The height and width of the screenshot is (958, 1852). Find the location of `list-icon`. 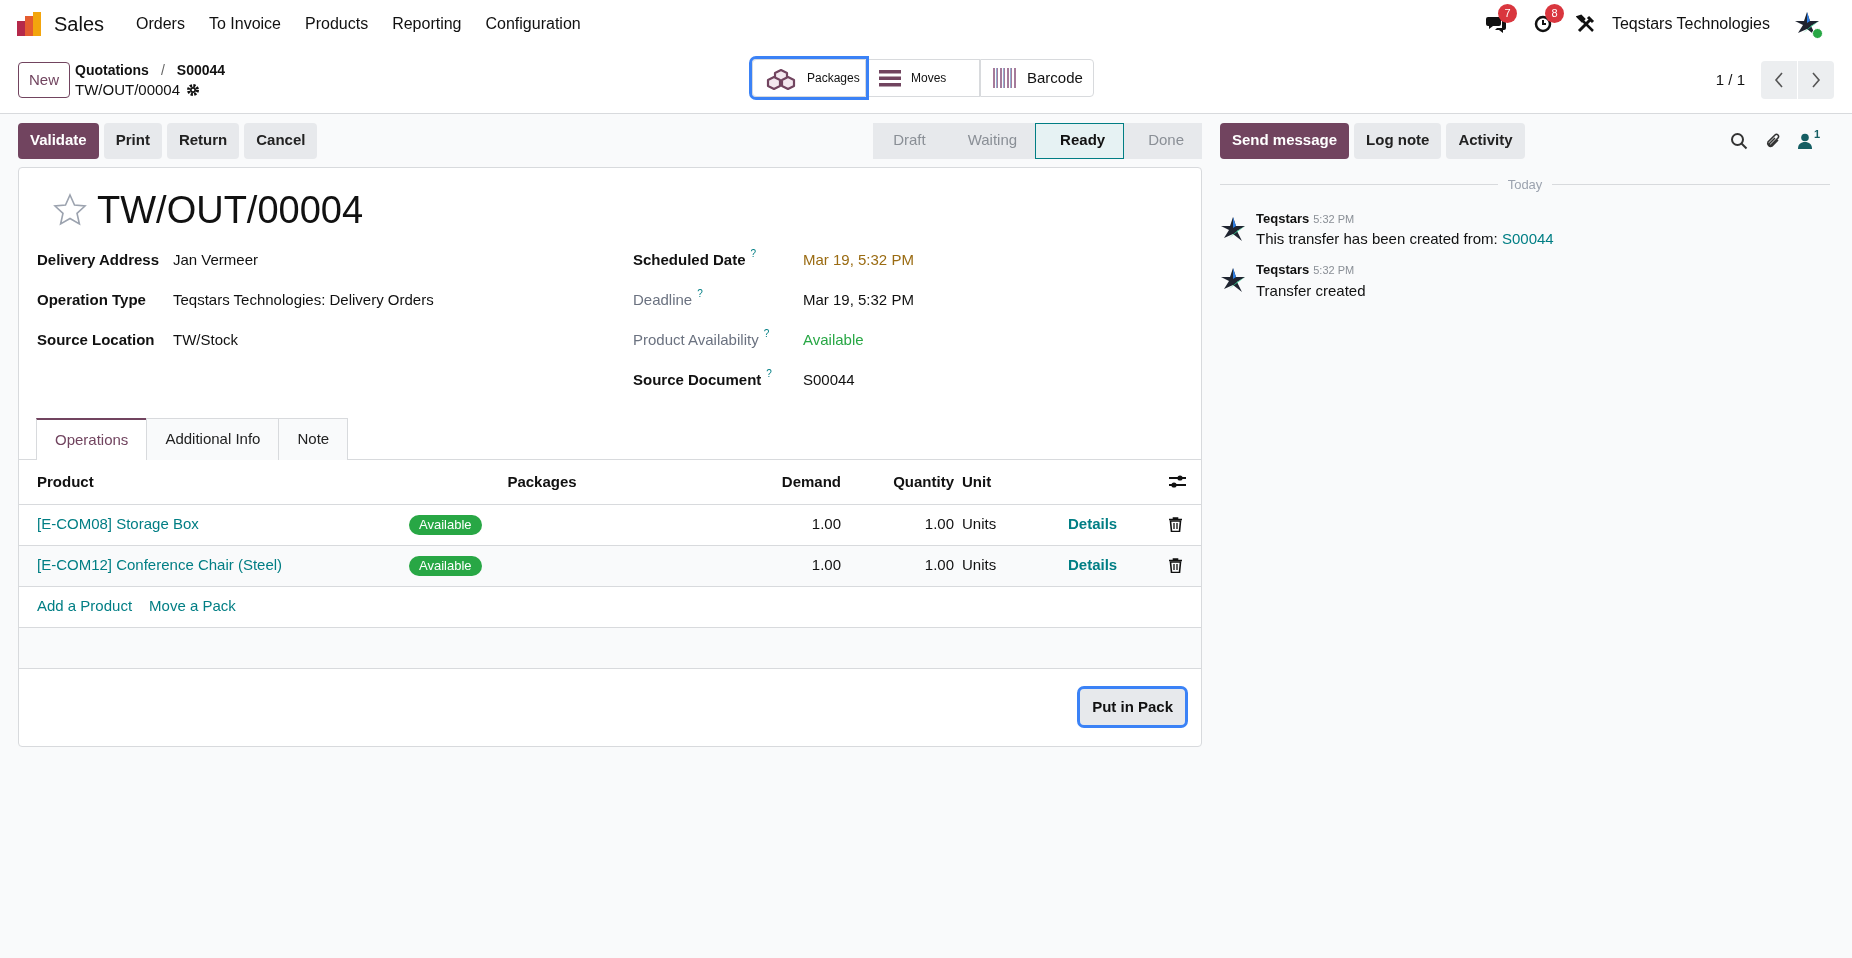

list-icon is located at coordinates (890, 78).